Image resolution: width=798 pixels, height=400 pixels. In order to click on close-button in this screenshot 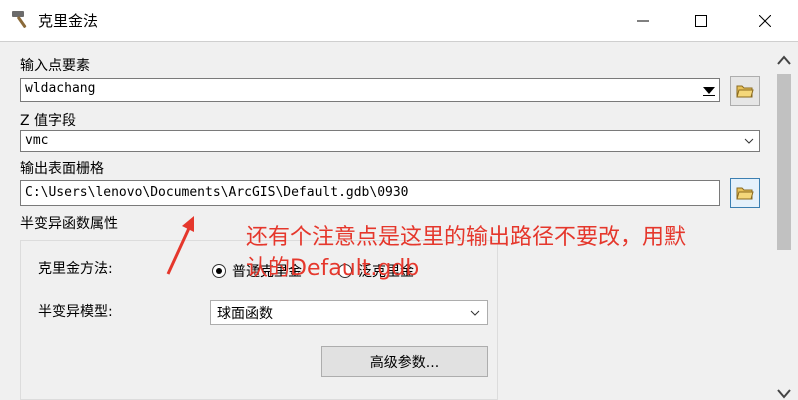, I will do `click(765, 20)`.